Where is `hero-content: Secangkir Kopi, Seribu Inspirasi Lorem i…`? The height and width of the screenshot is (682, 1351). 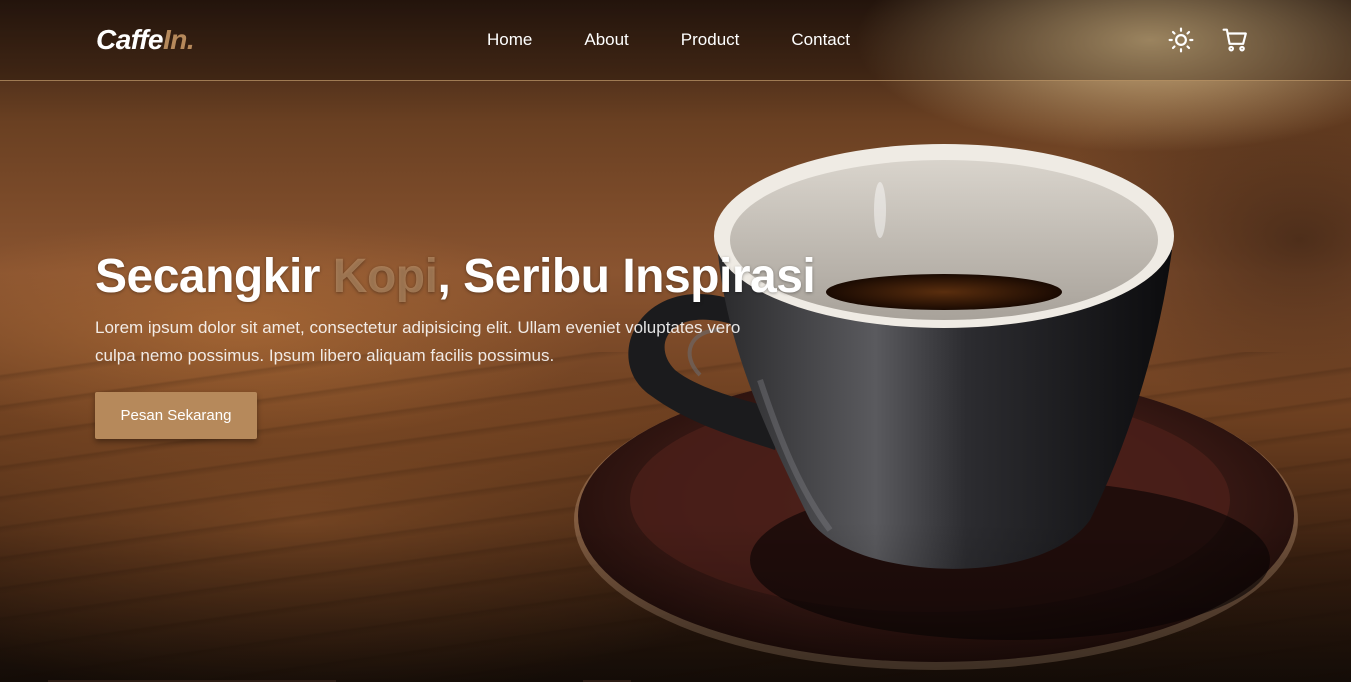
hero-content: Secangkir Kopi, Seribu Inspirasi Lorem i… is located at coordinates (475, 309).